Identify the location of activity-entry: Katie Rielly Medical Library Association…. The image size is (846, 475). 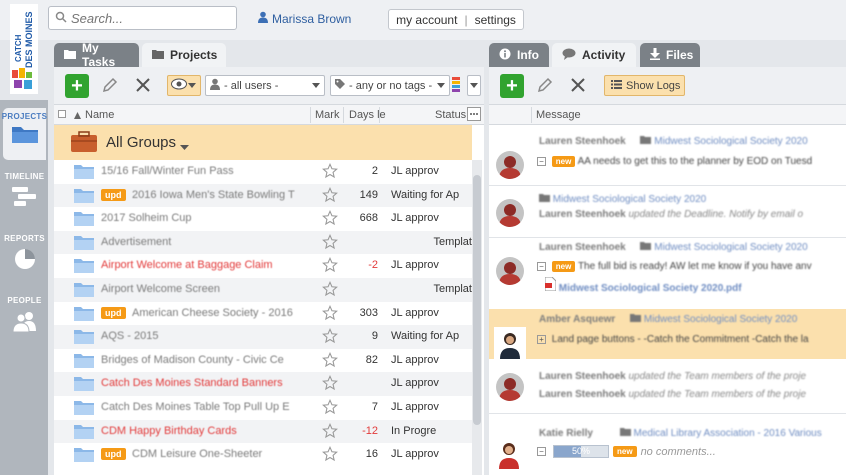
(667, 448).